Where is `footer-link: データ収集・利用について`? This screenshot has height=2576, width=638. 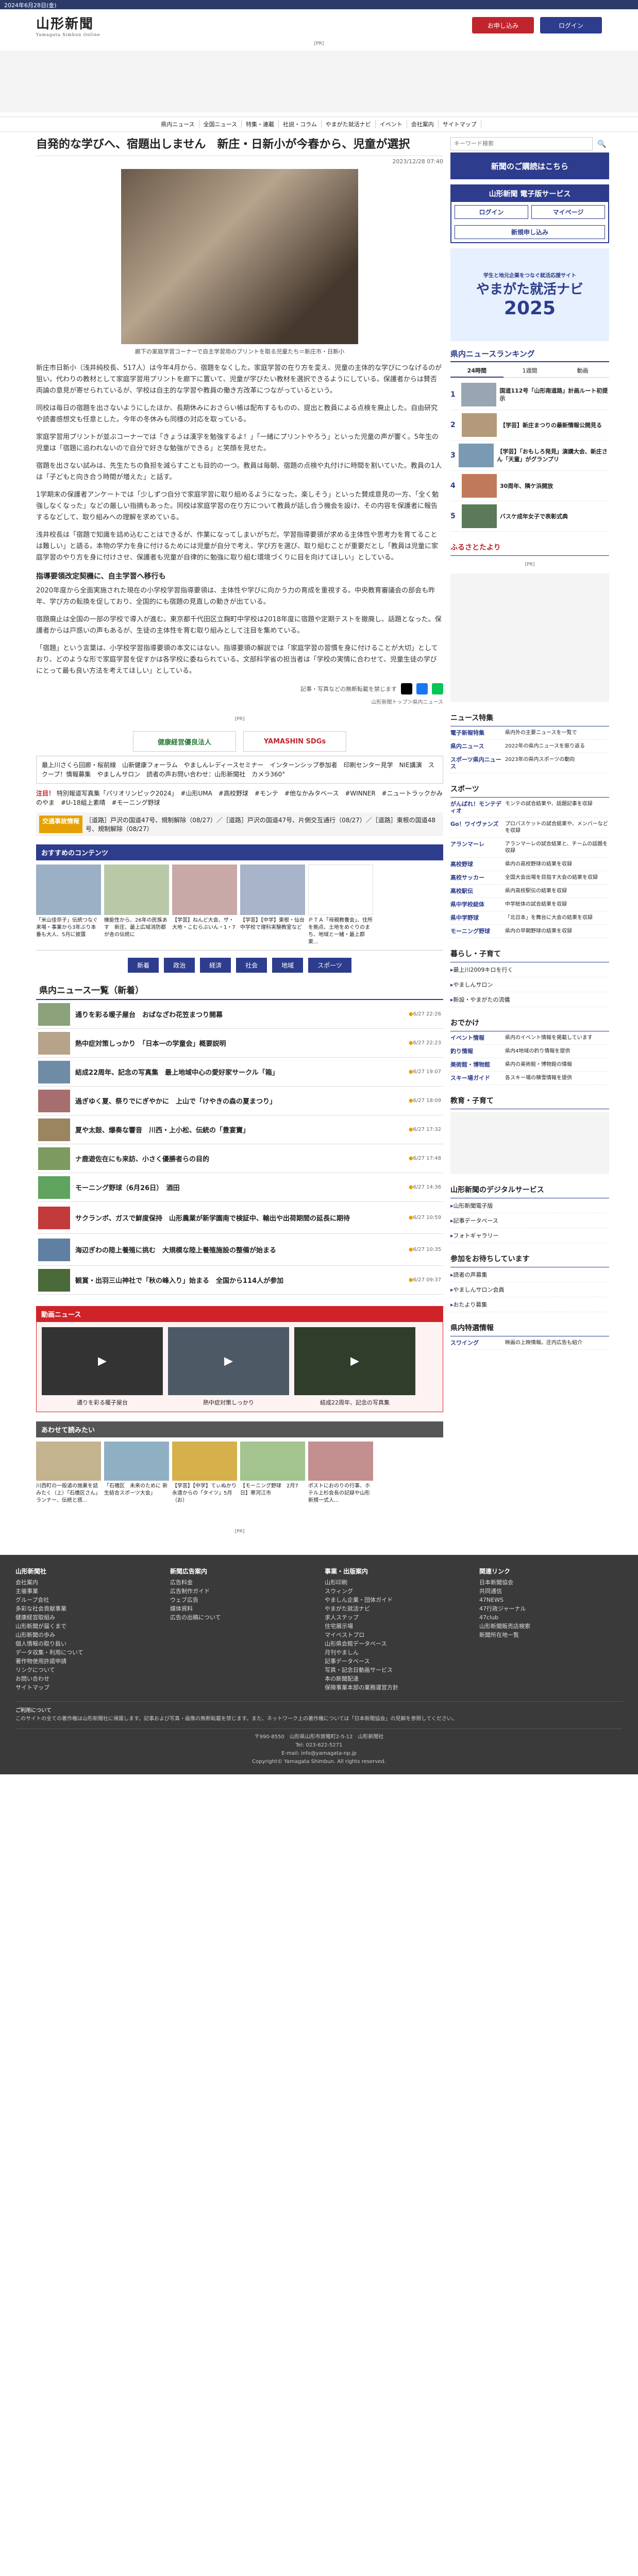
footer-link: データ収集・利用について is located at coordinates (72, 1652).